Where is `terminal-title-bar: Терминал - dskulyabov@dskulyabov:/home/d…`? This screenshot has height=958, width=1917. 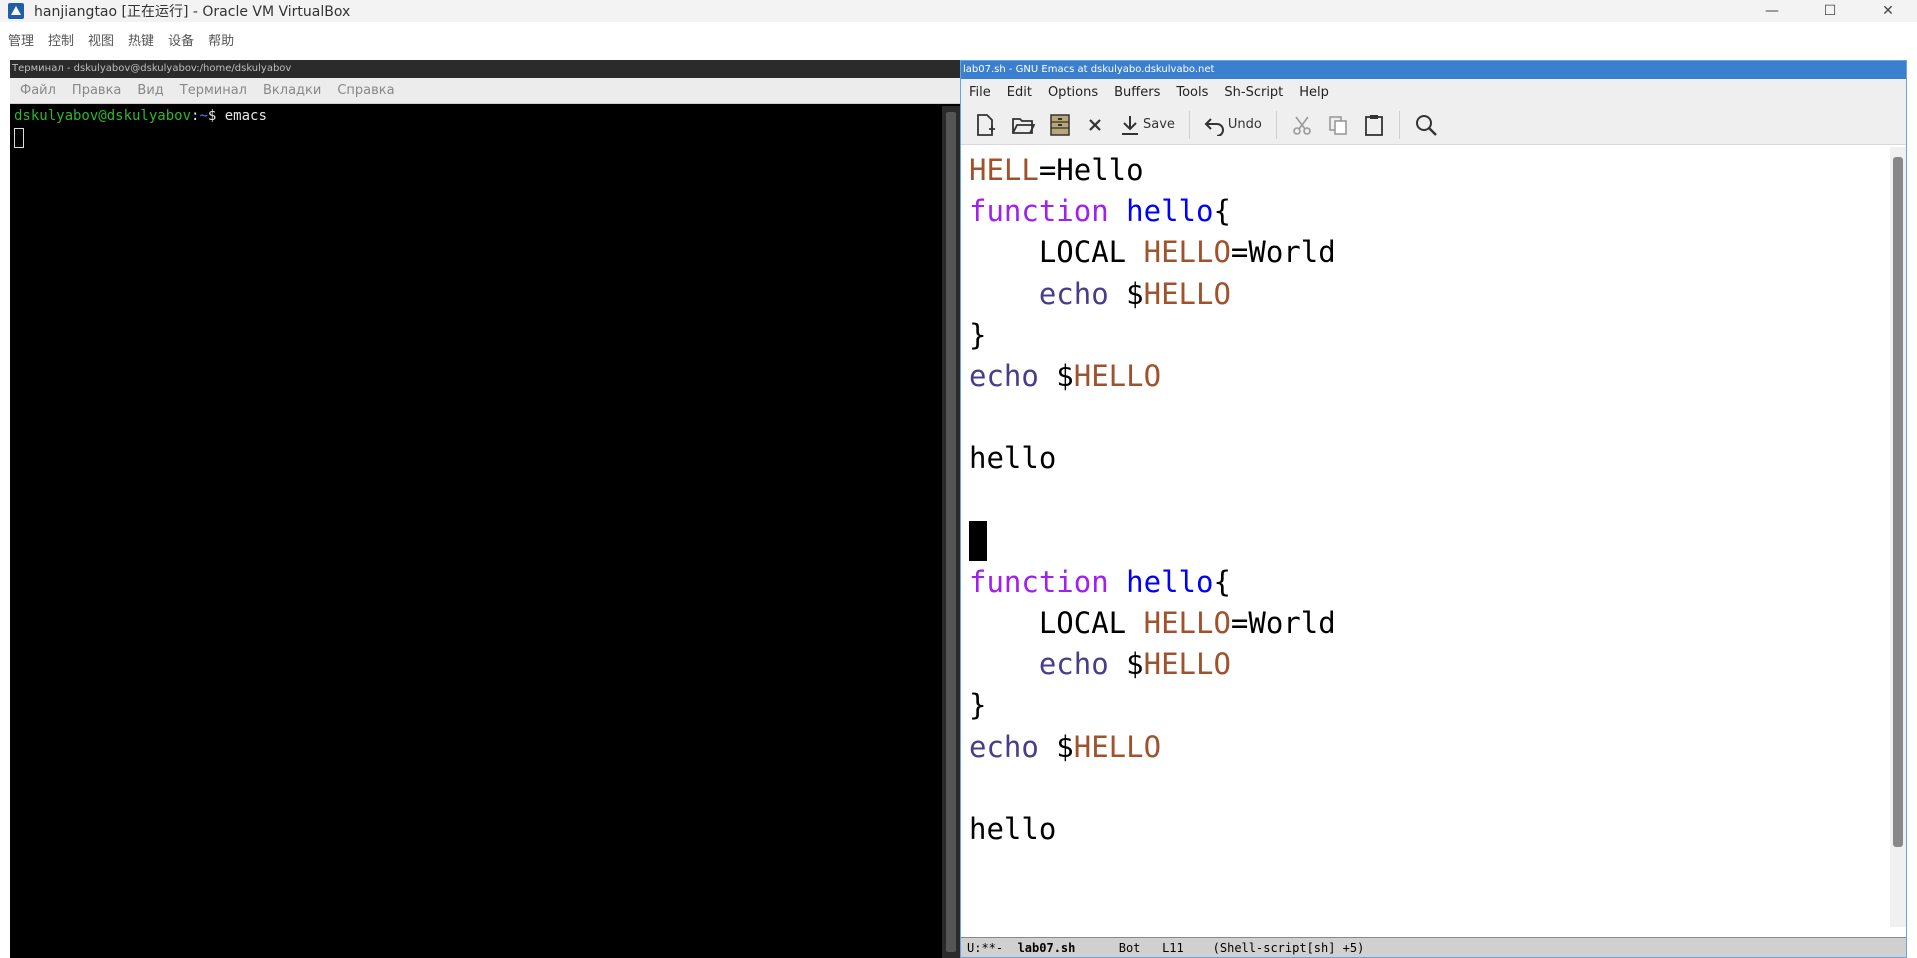 terminal-title-bar: Терминал - dskulyabov@dskulyabov:/home/d… is located at coordinates (485, 69).